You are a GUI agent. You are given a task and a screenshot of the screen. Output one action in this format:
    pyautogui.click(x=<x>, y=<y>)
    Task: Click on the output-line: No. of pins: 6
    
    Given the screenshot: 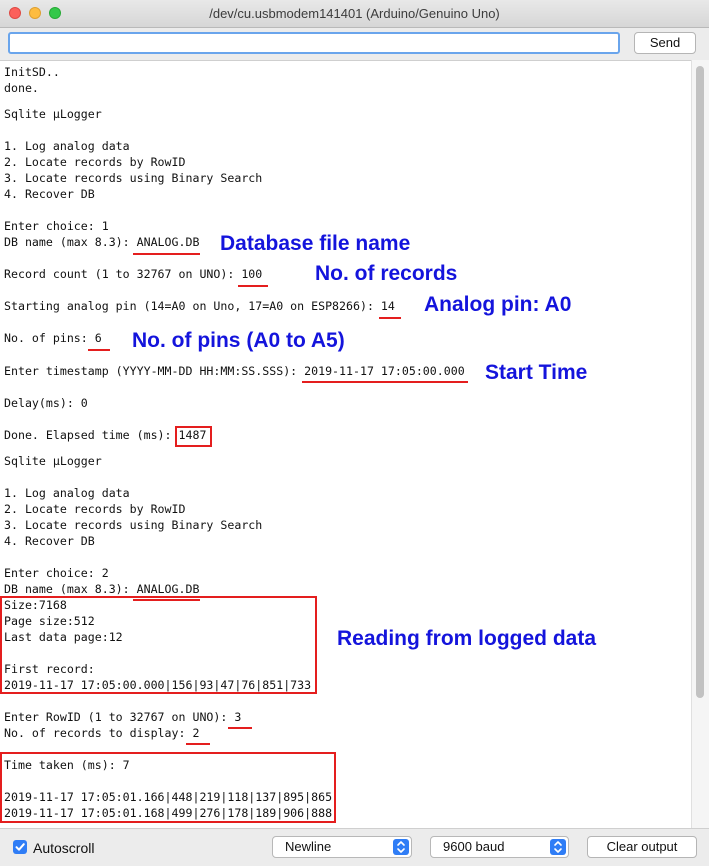 What is the action you would take?
    pyautogui.click(x=53, y=338)
    